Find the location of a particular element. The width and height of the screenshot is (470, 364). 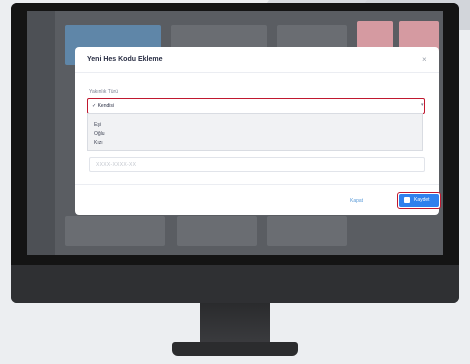

monitor-stand is located at coordinates (235, 323).